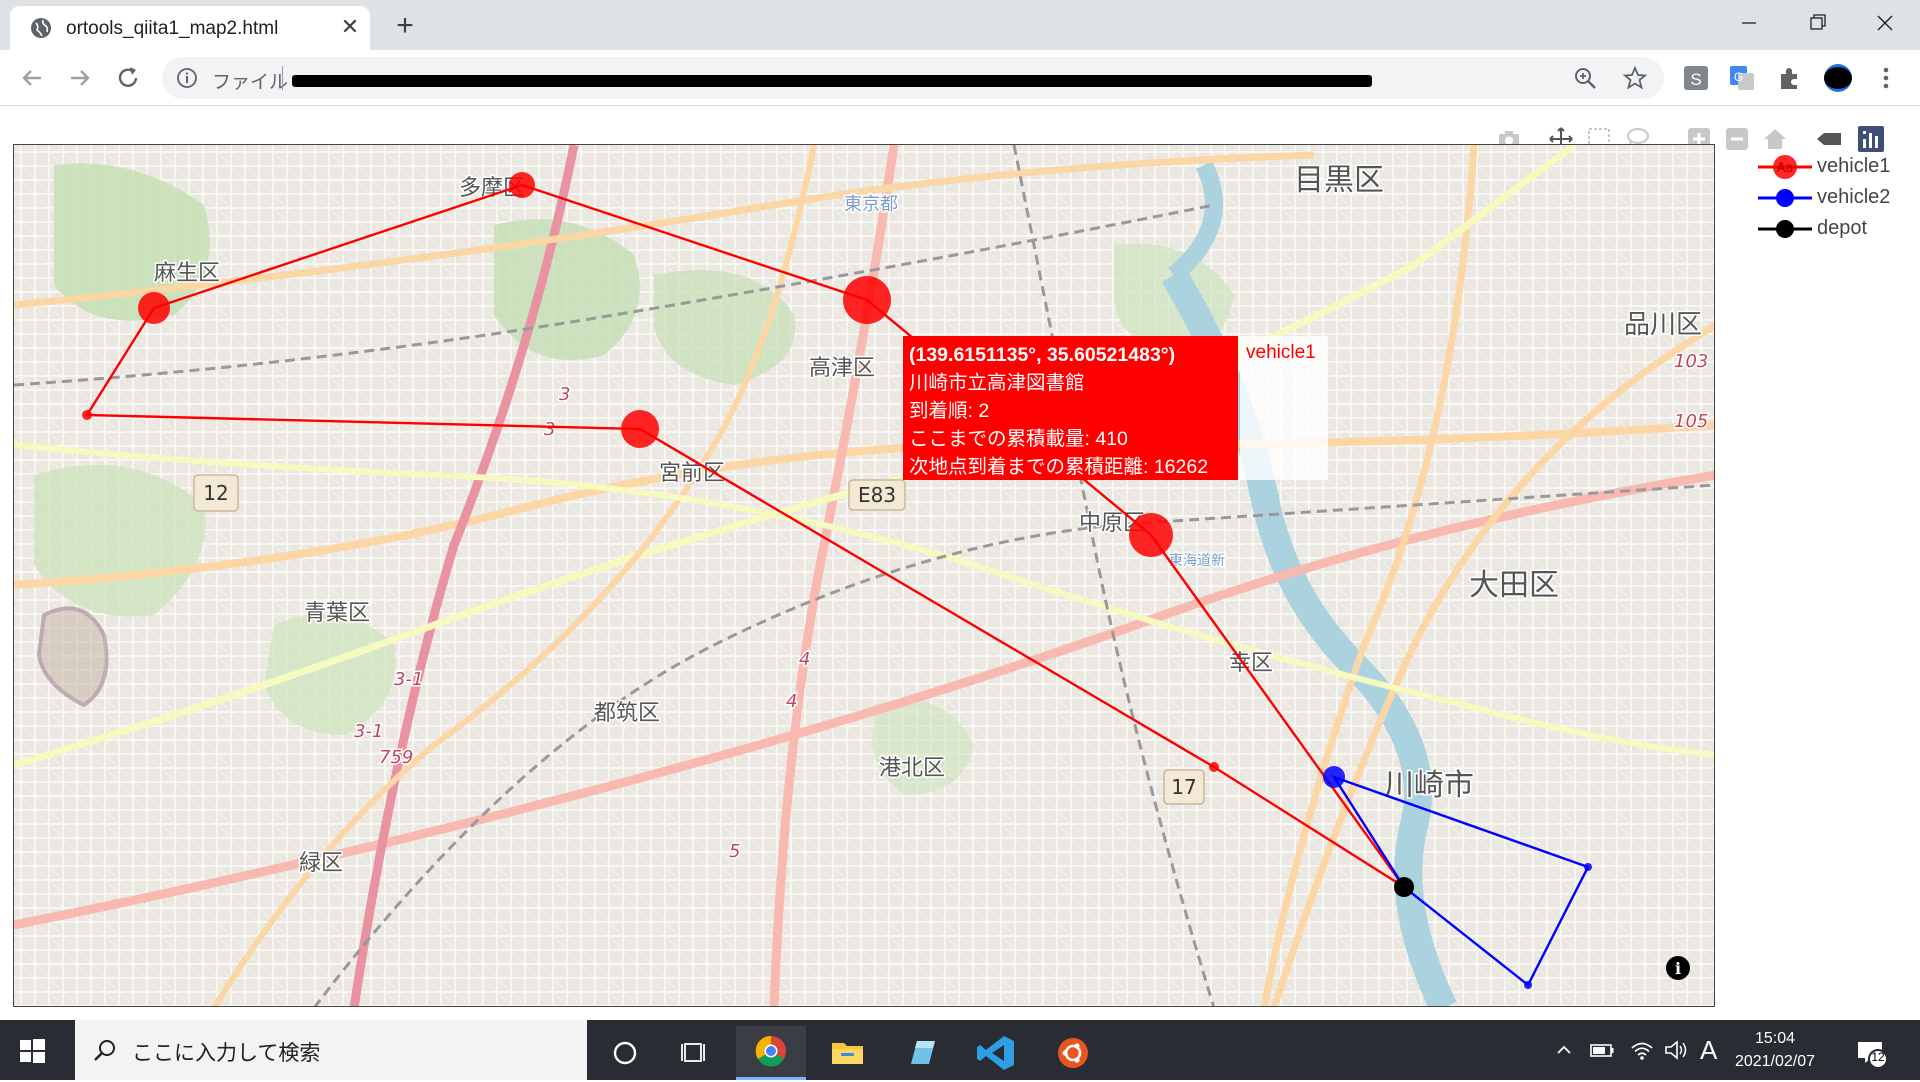 Image resolution: width=1920 pixels, height=1082 pixels. Describe the element at coordinates (128, 78) in the screenshot. I see `reload-icon` at that location.